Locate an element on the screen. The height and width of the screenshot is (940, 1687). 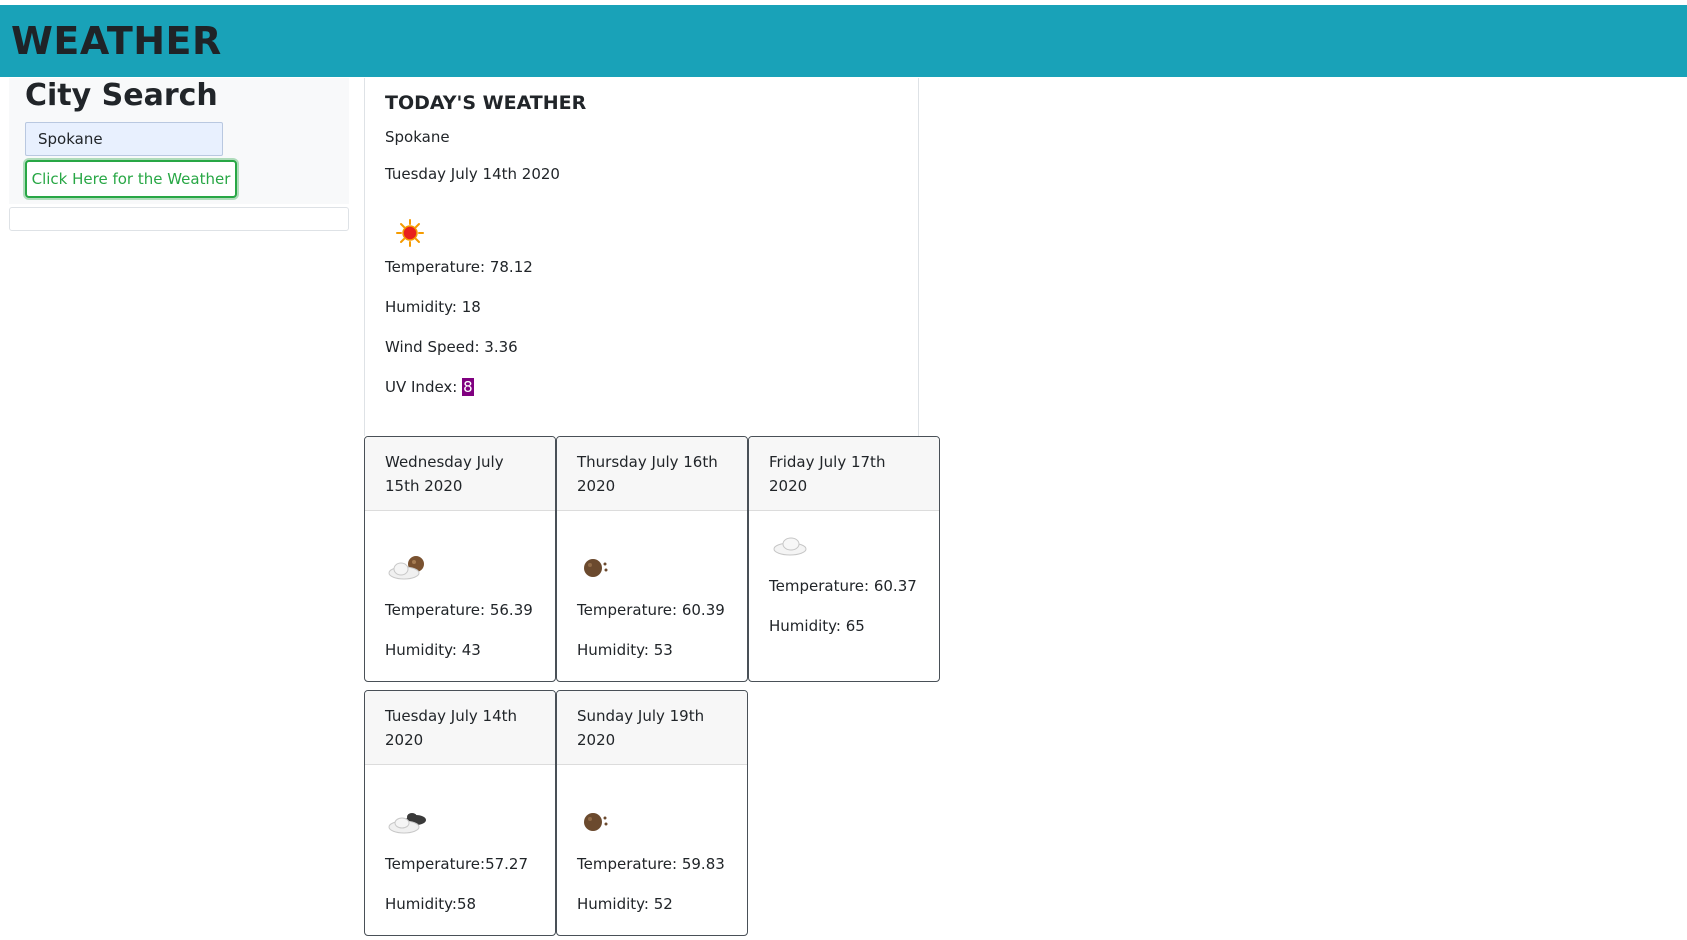
today-uv-index: UV Index: 8 is located at coordinates (429, 387).